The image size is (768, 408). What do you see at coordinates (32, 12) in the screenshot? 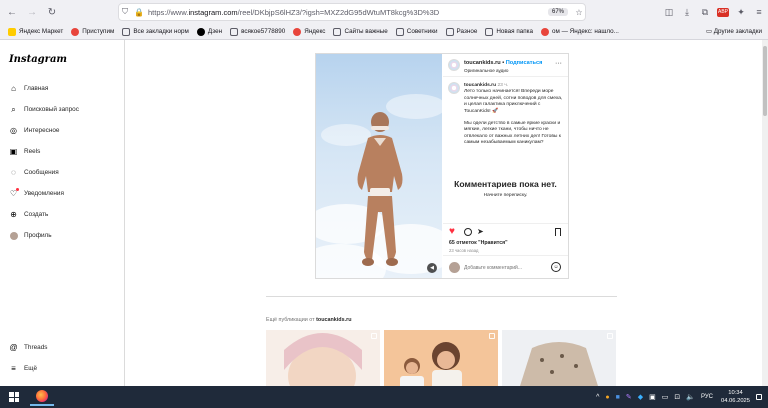
I see `forward-button: →` at bounding box center [32, 12].